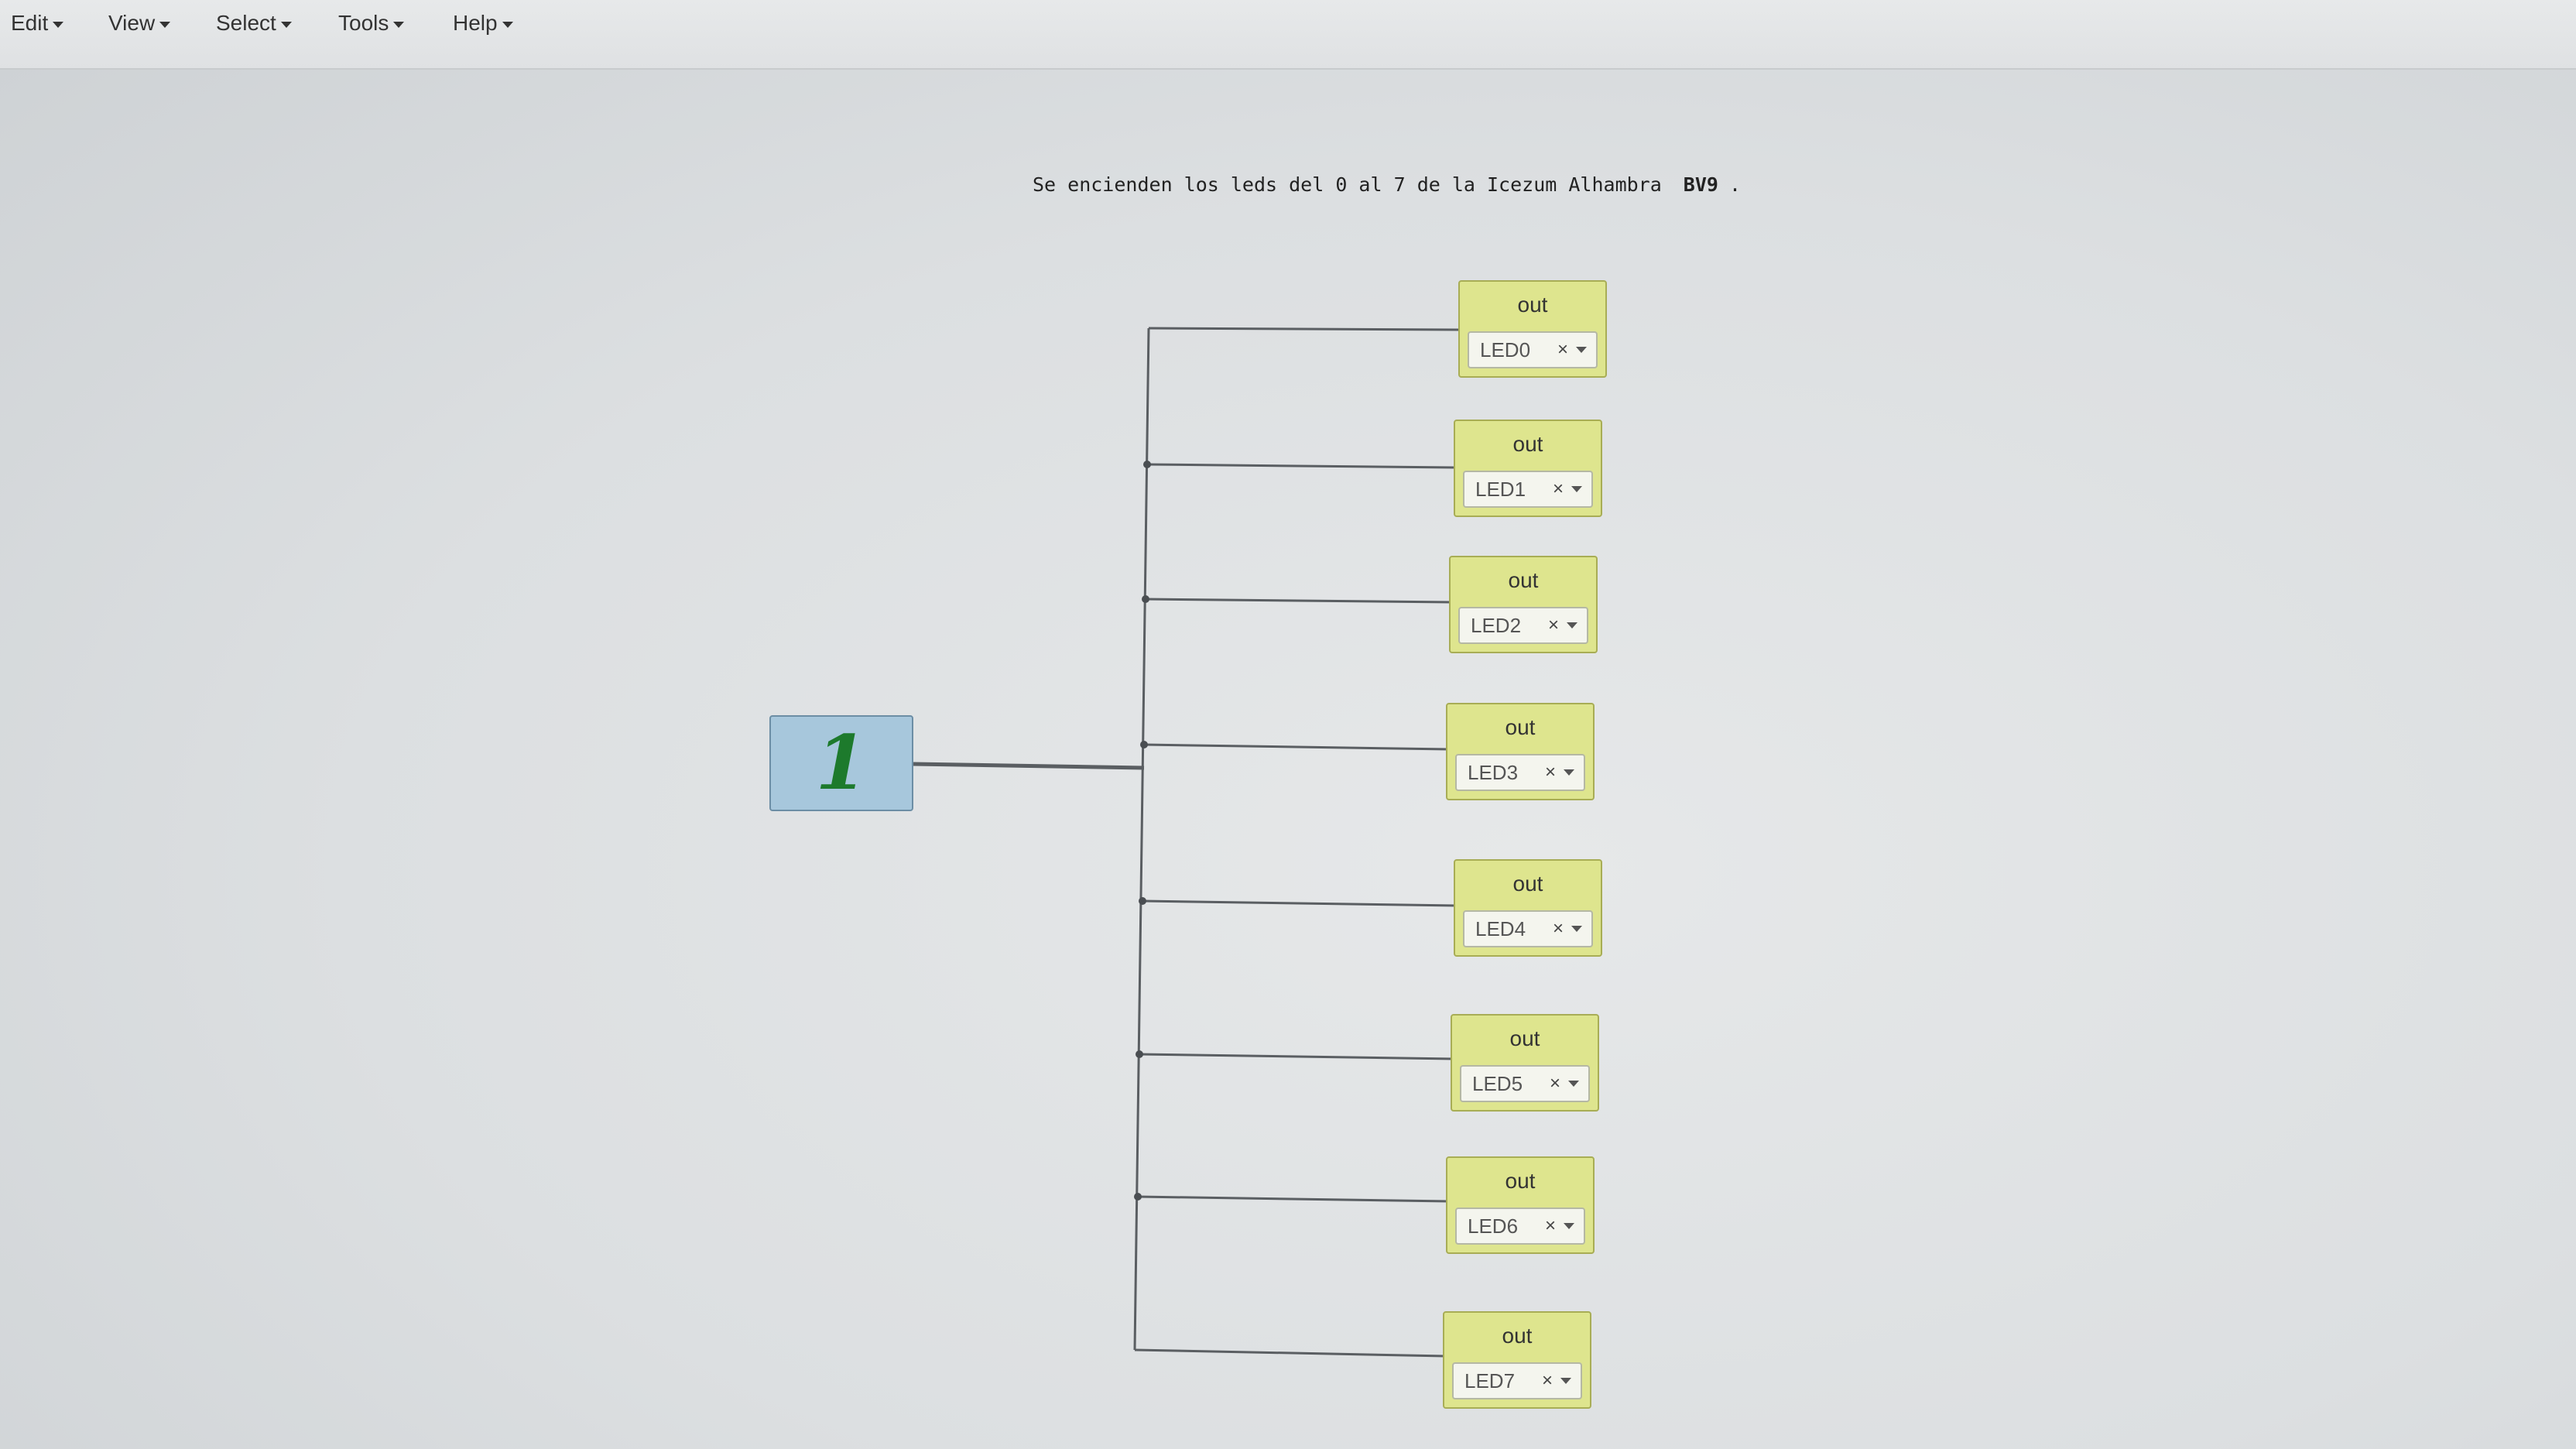  What do you see at coordinates (1497, 1083) in the screenshot?
I see `pin-value: LED5` at bounding box center [1497, 1083].